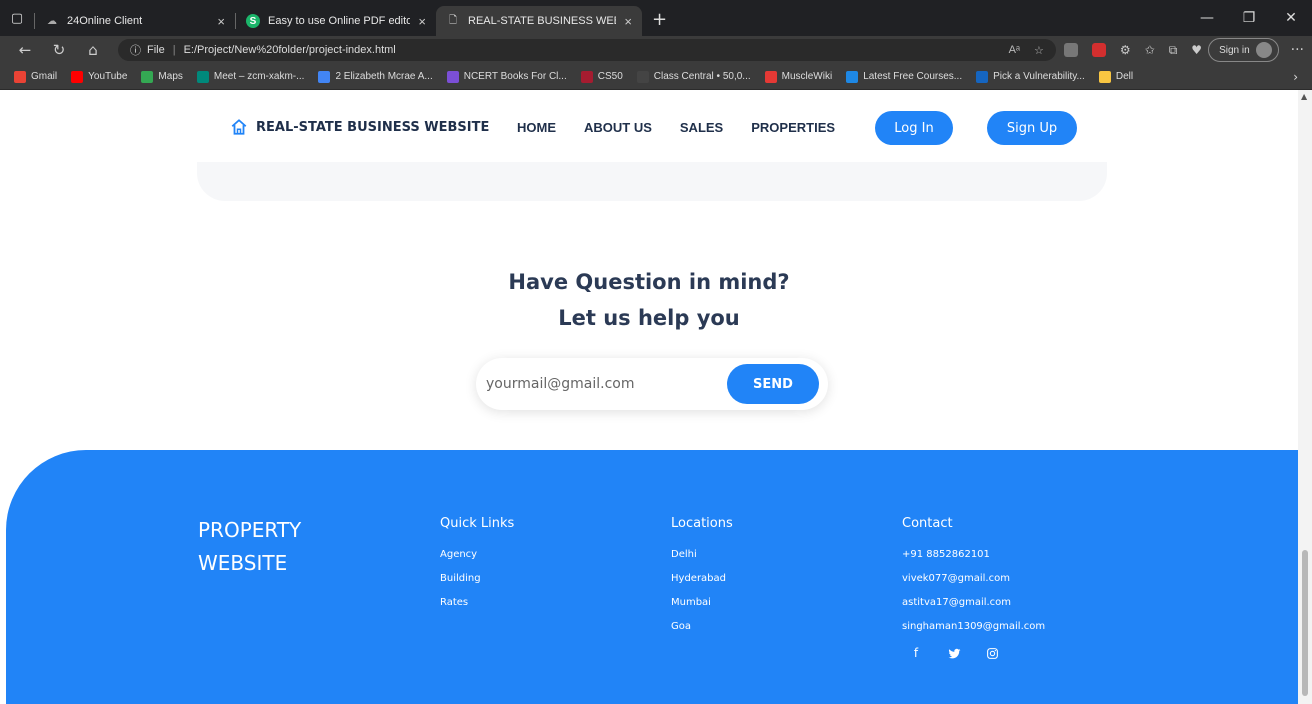 This screenshot has height=704, width=1312. What do you see at coordinates (1014, 50) in the screenshot?
I see `read-aloud-icon: Aᵃ` at bounding box center [1014, 50].